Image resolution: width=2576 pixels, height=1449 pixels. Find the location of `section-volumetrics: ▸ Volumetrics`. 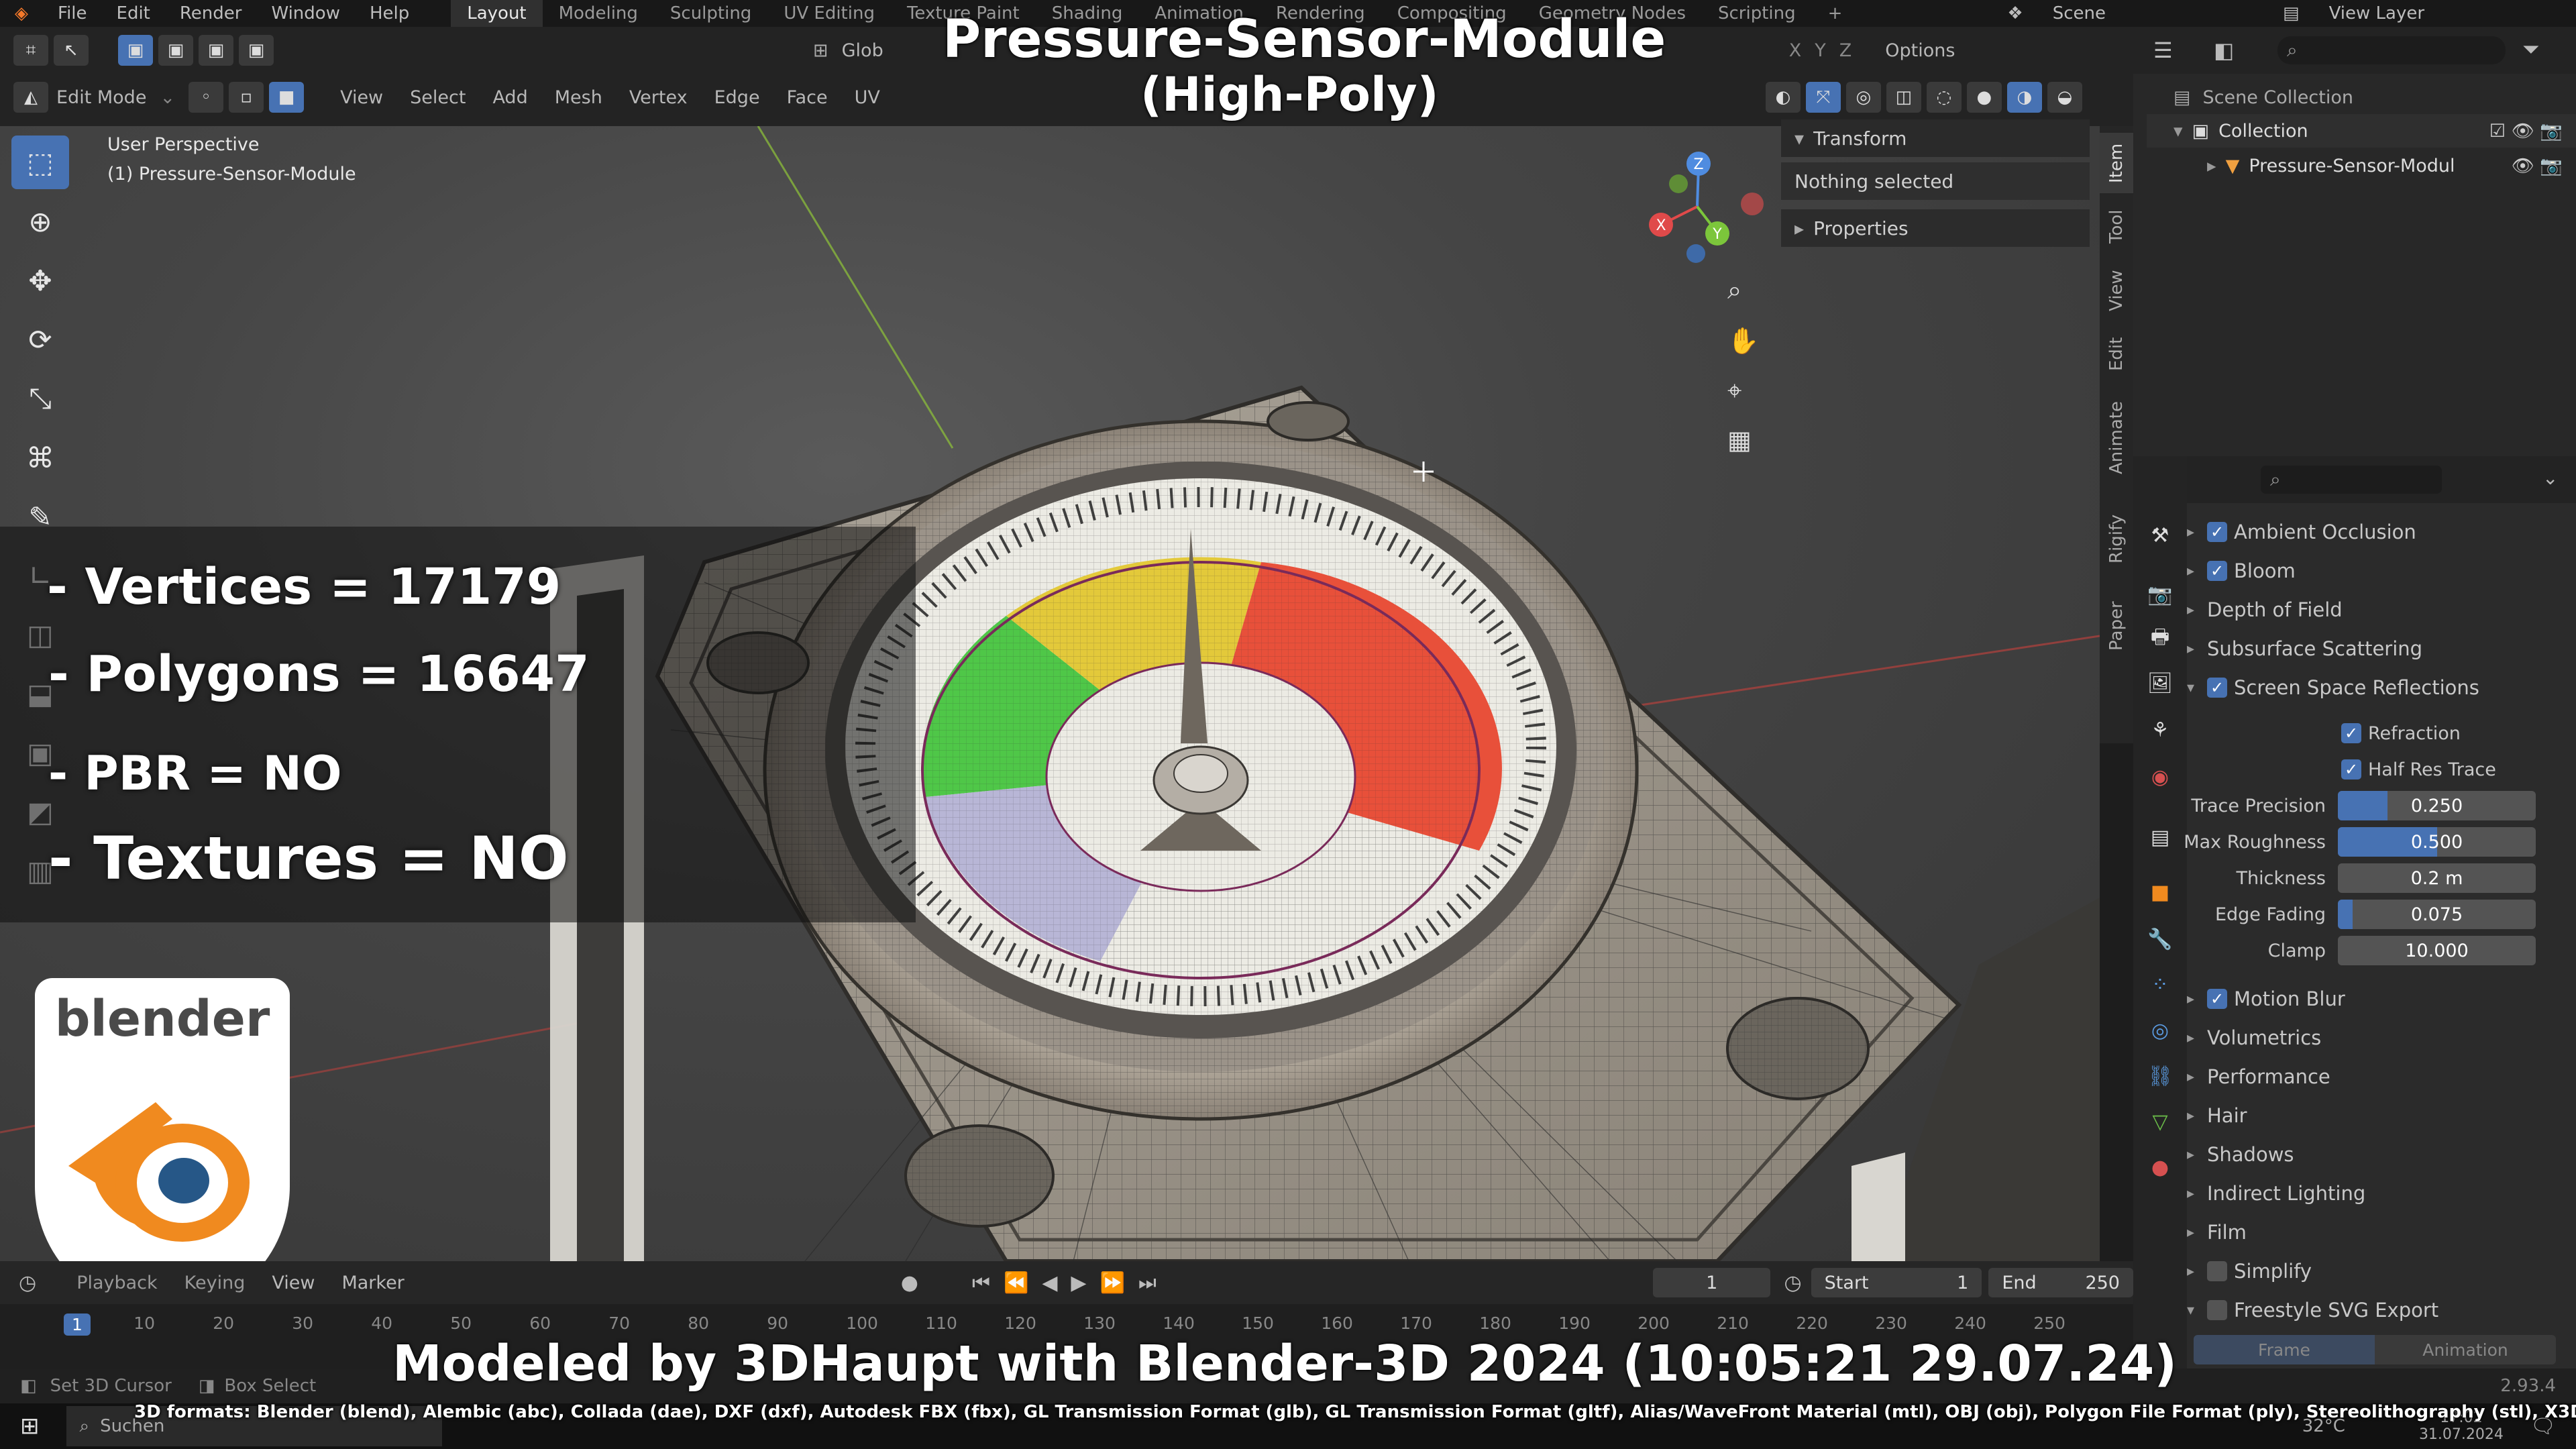

section-volumetrics: ▸ Volumetrics is located at coordinates (2254, 1038).